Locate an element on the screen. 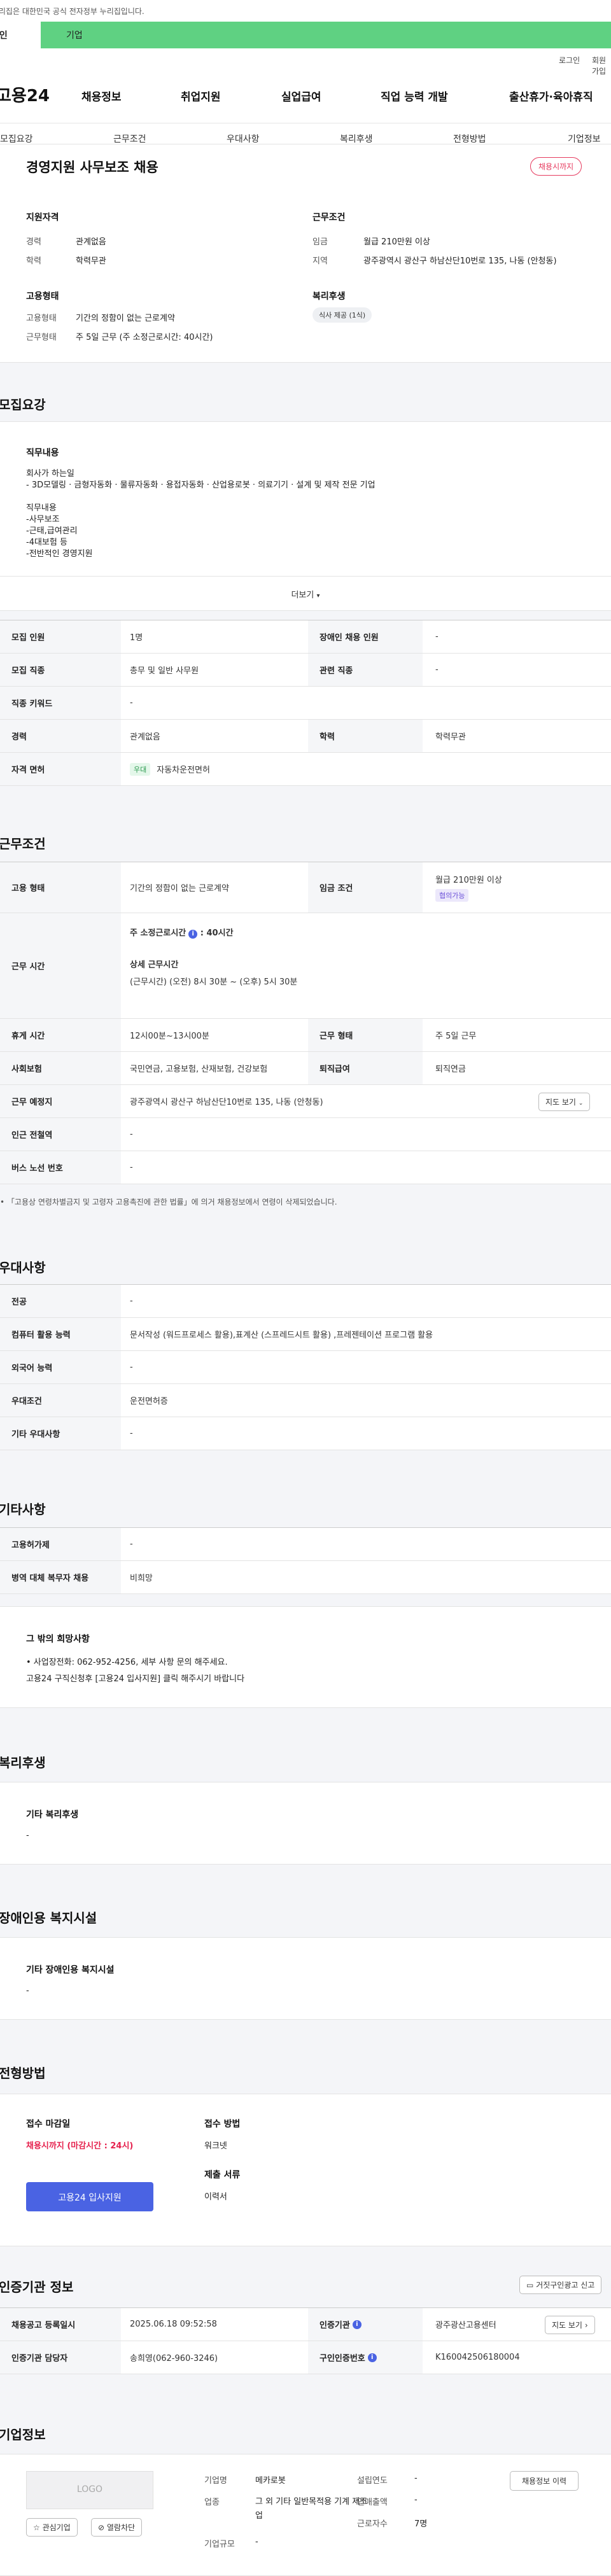  section-nav-preference: 우대사항 is located at coordinates (243, 138).